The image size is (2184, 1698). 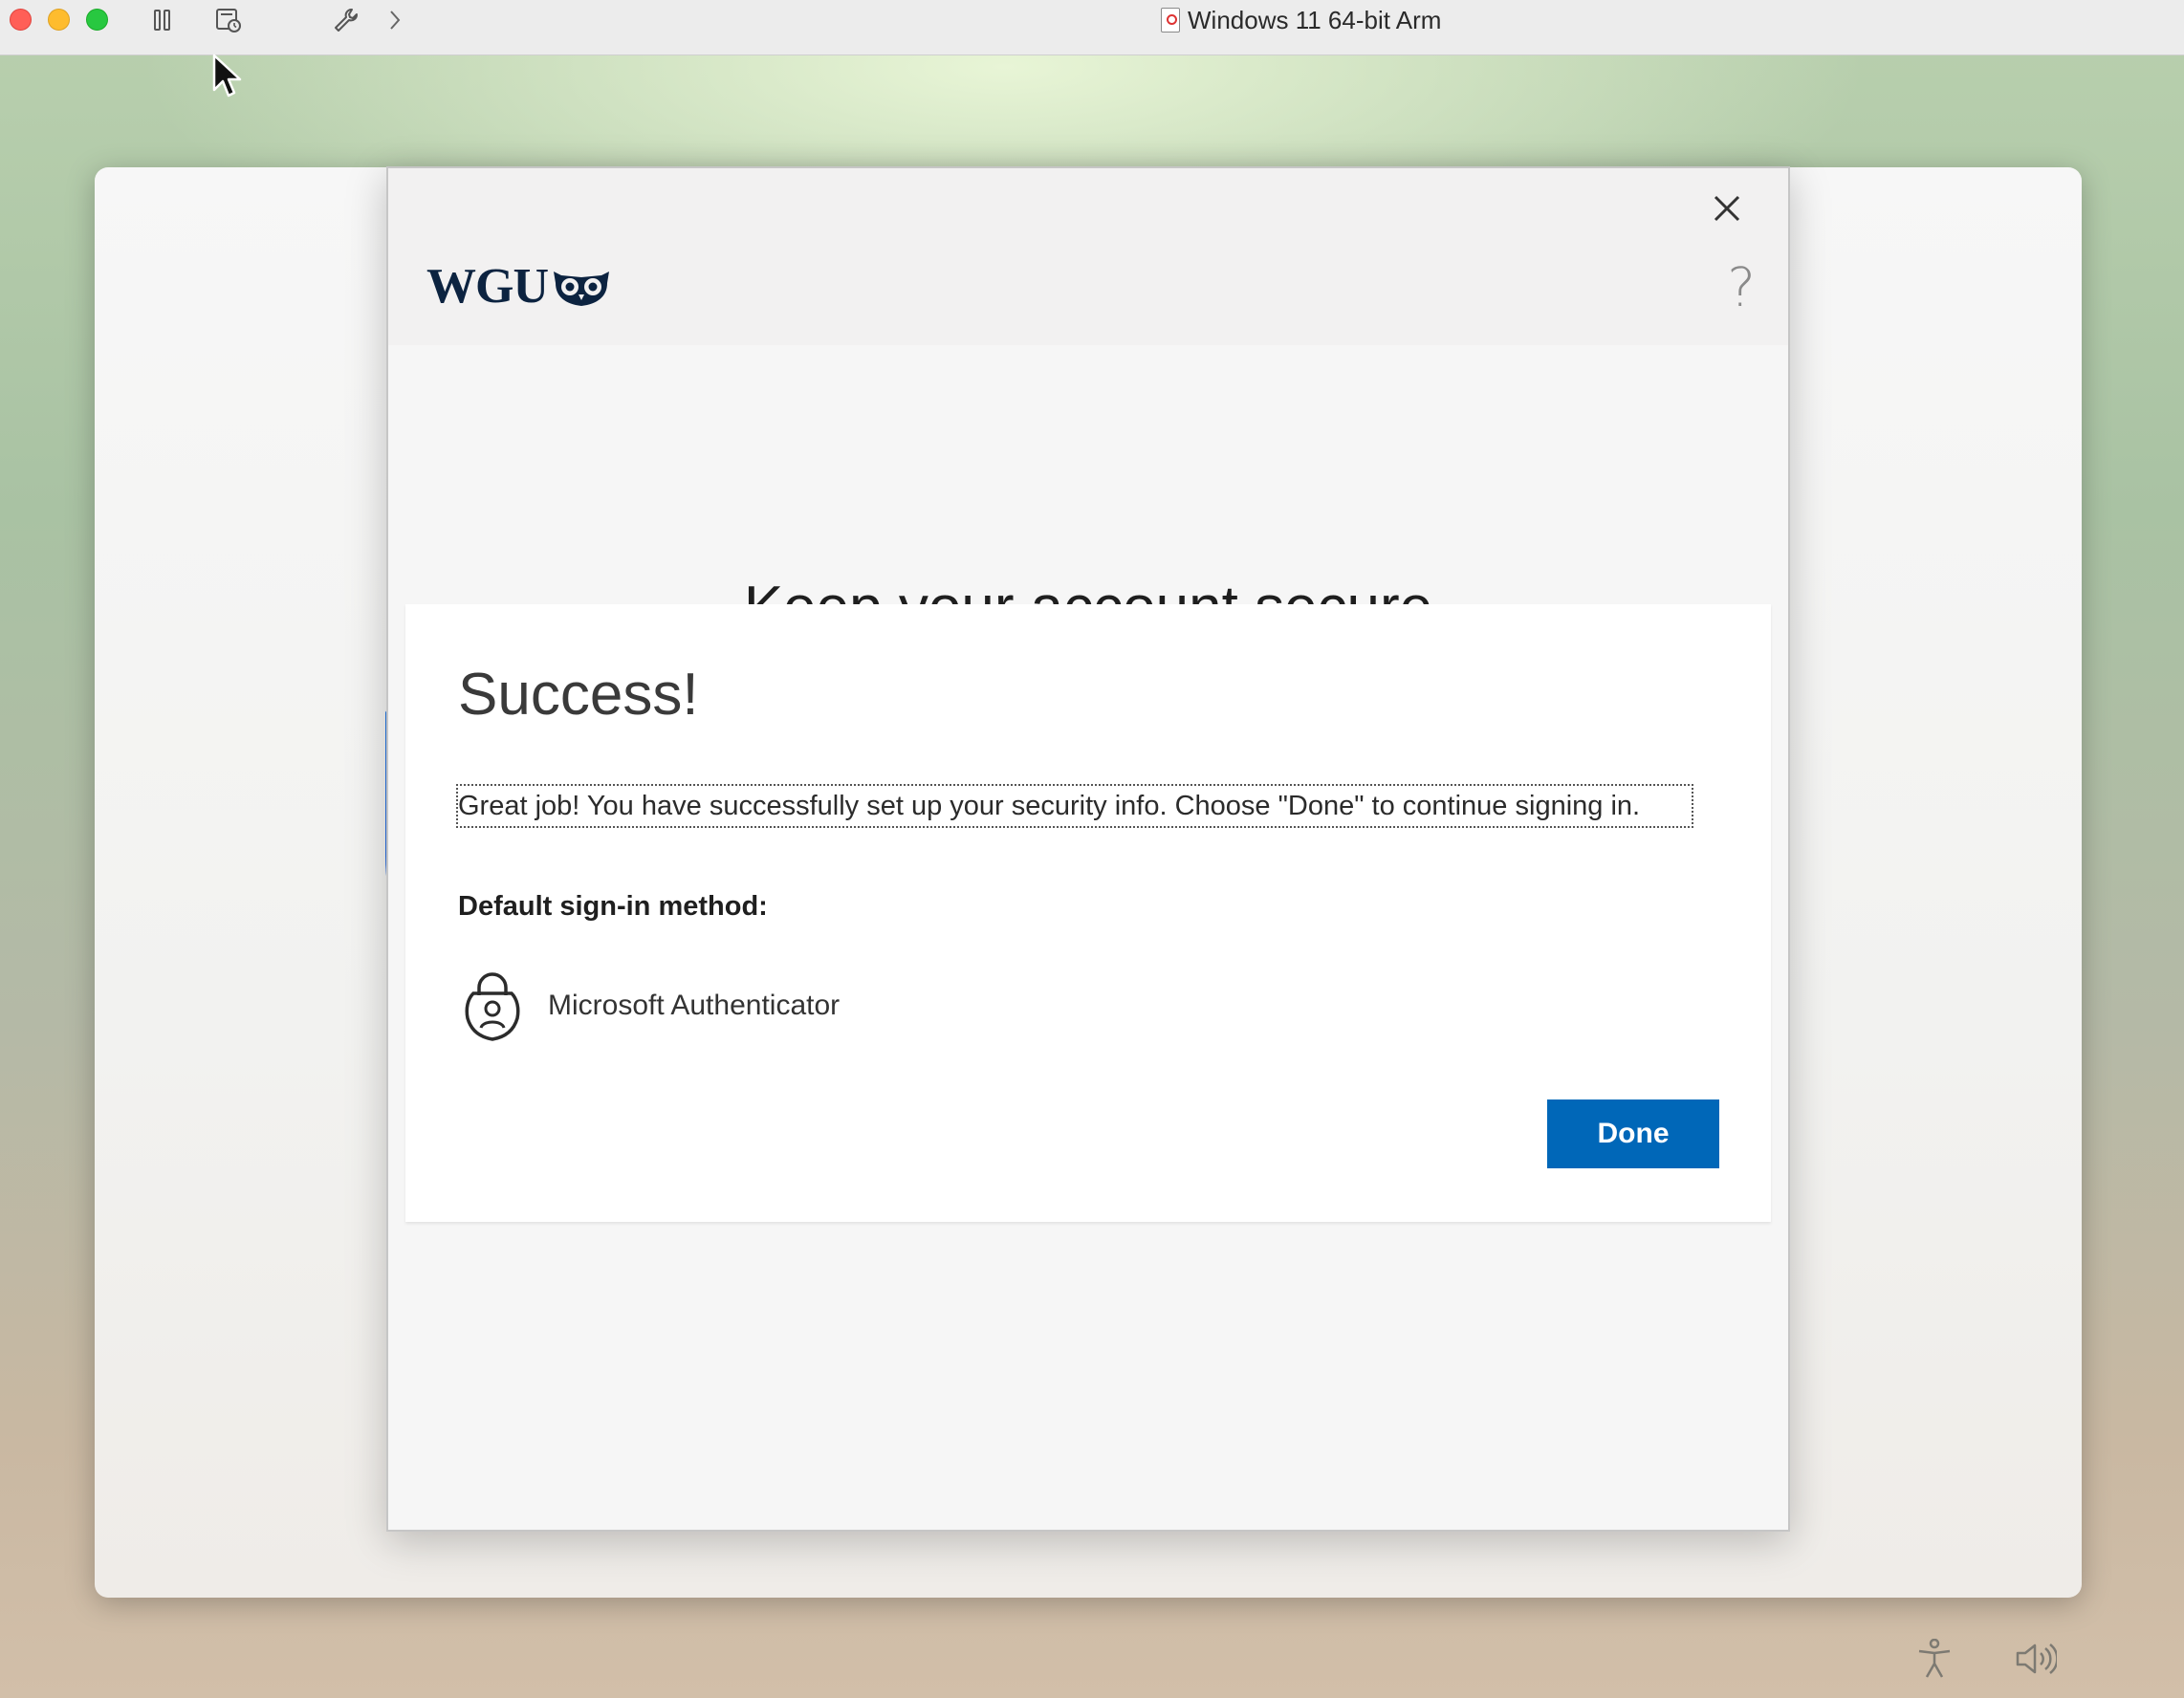 I want to click on logo-text: WGU, so click(x=487, y=287).